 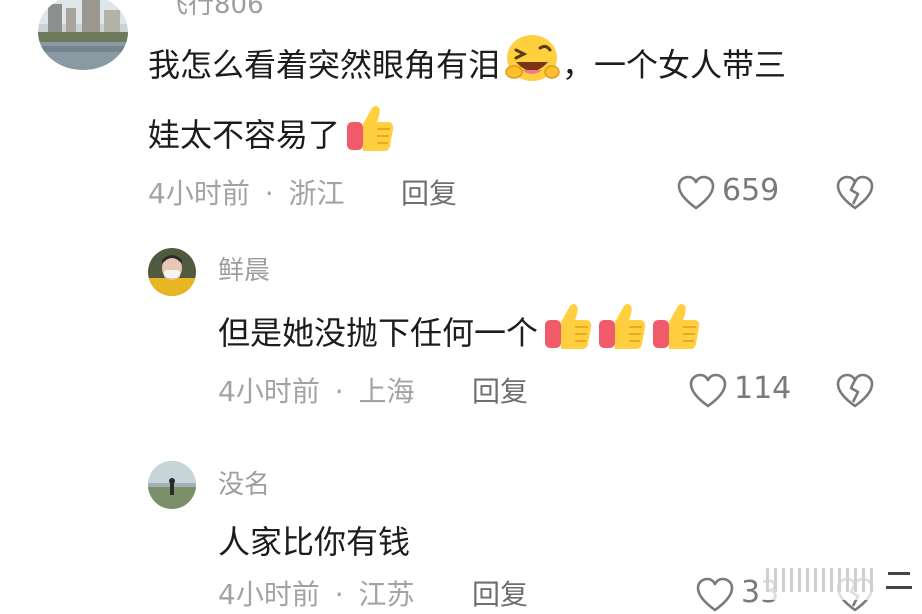 I want to click on comment-username: 飞行806, so click(x=213, y=10).